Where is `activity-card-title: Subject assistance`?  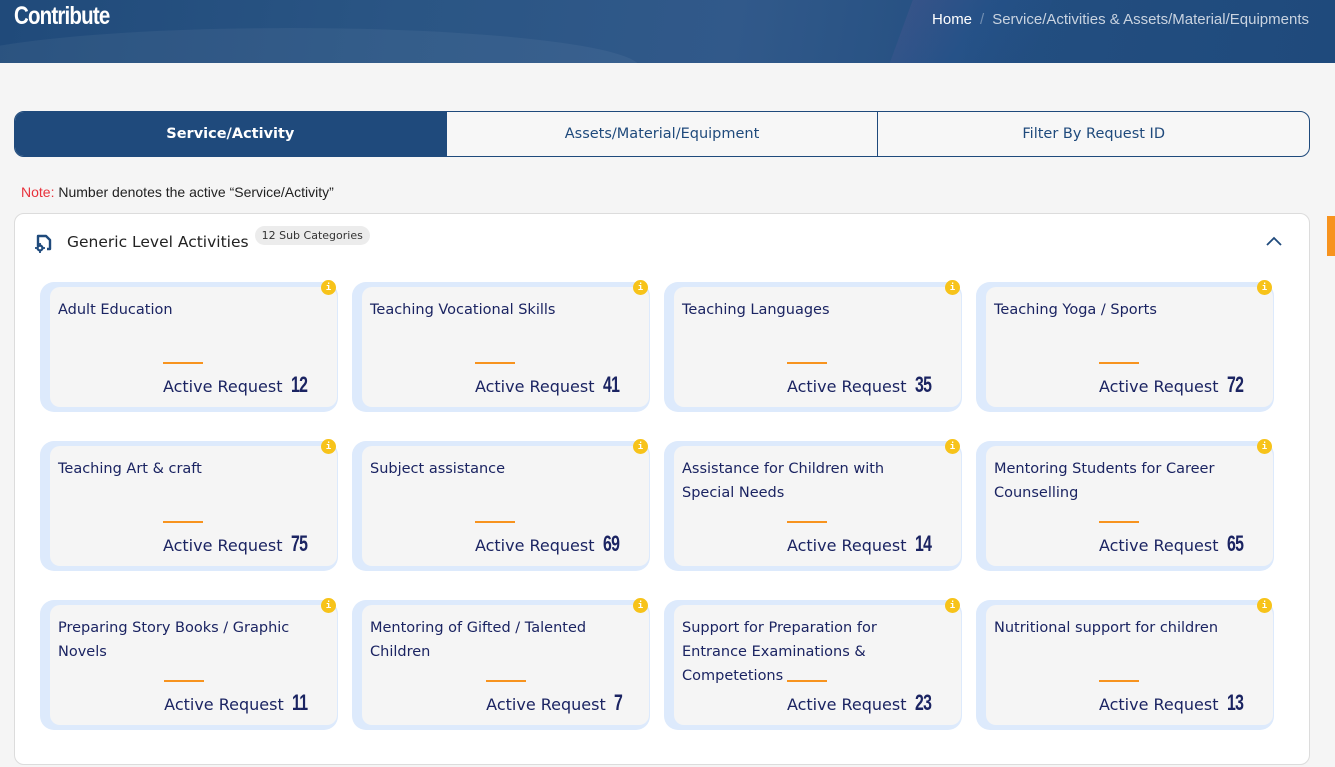 activity-card-title: Subject assistance is located at coordinates (438, 469).